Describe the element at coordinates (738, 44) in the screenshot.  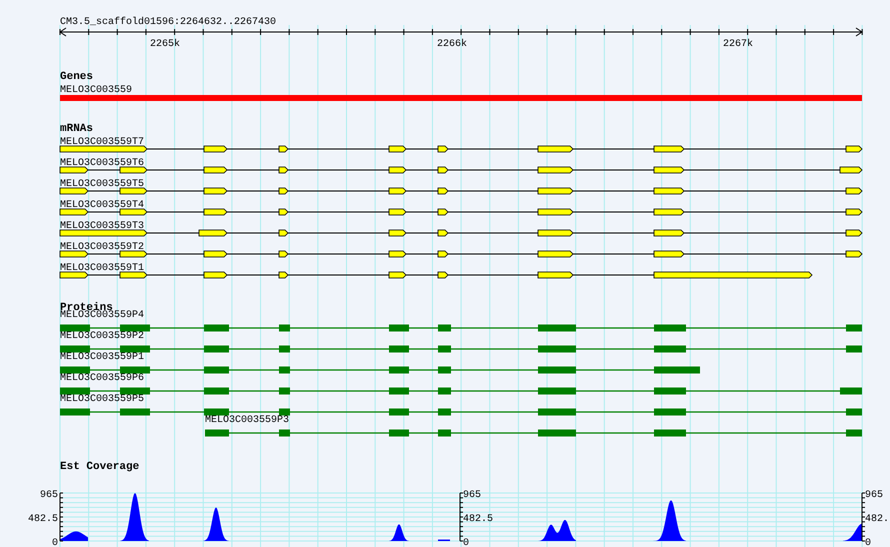
I see `ruler-label: 2267k` at that location.